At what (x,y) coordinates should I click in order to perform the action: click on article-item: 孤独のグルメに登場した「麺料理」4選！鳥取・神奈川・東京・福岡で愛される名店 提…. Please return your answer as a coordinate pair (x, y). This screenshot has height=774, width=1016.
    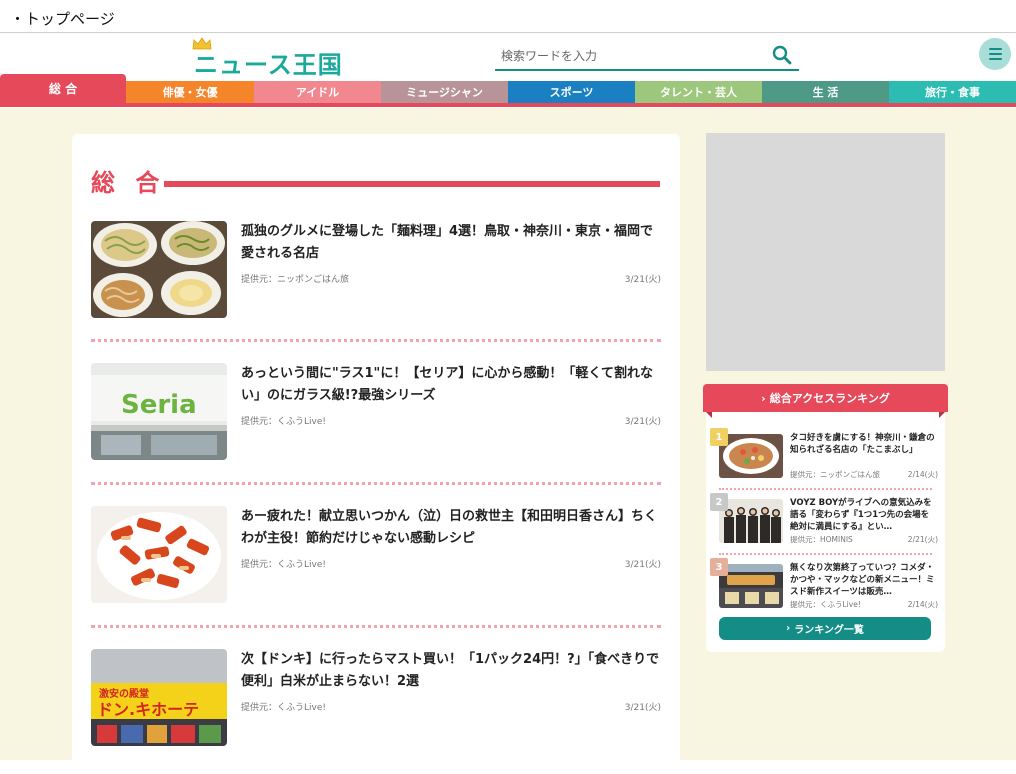
    Looking at the image, I should click on (376, 271).